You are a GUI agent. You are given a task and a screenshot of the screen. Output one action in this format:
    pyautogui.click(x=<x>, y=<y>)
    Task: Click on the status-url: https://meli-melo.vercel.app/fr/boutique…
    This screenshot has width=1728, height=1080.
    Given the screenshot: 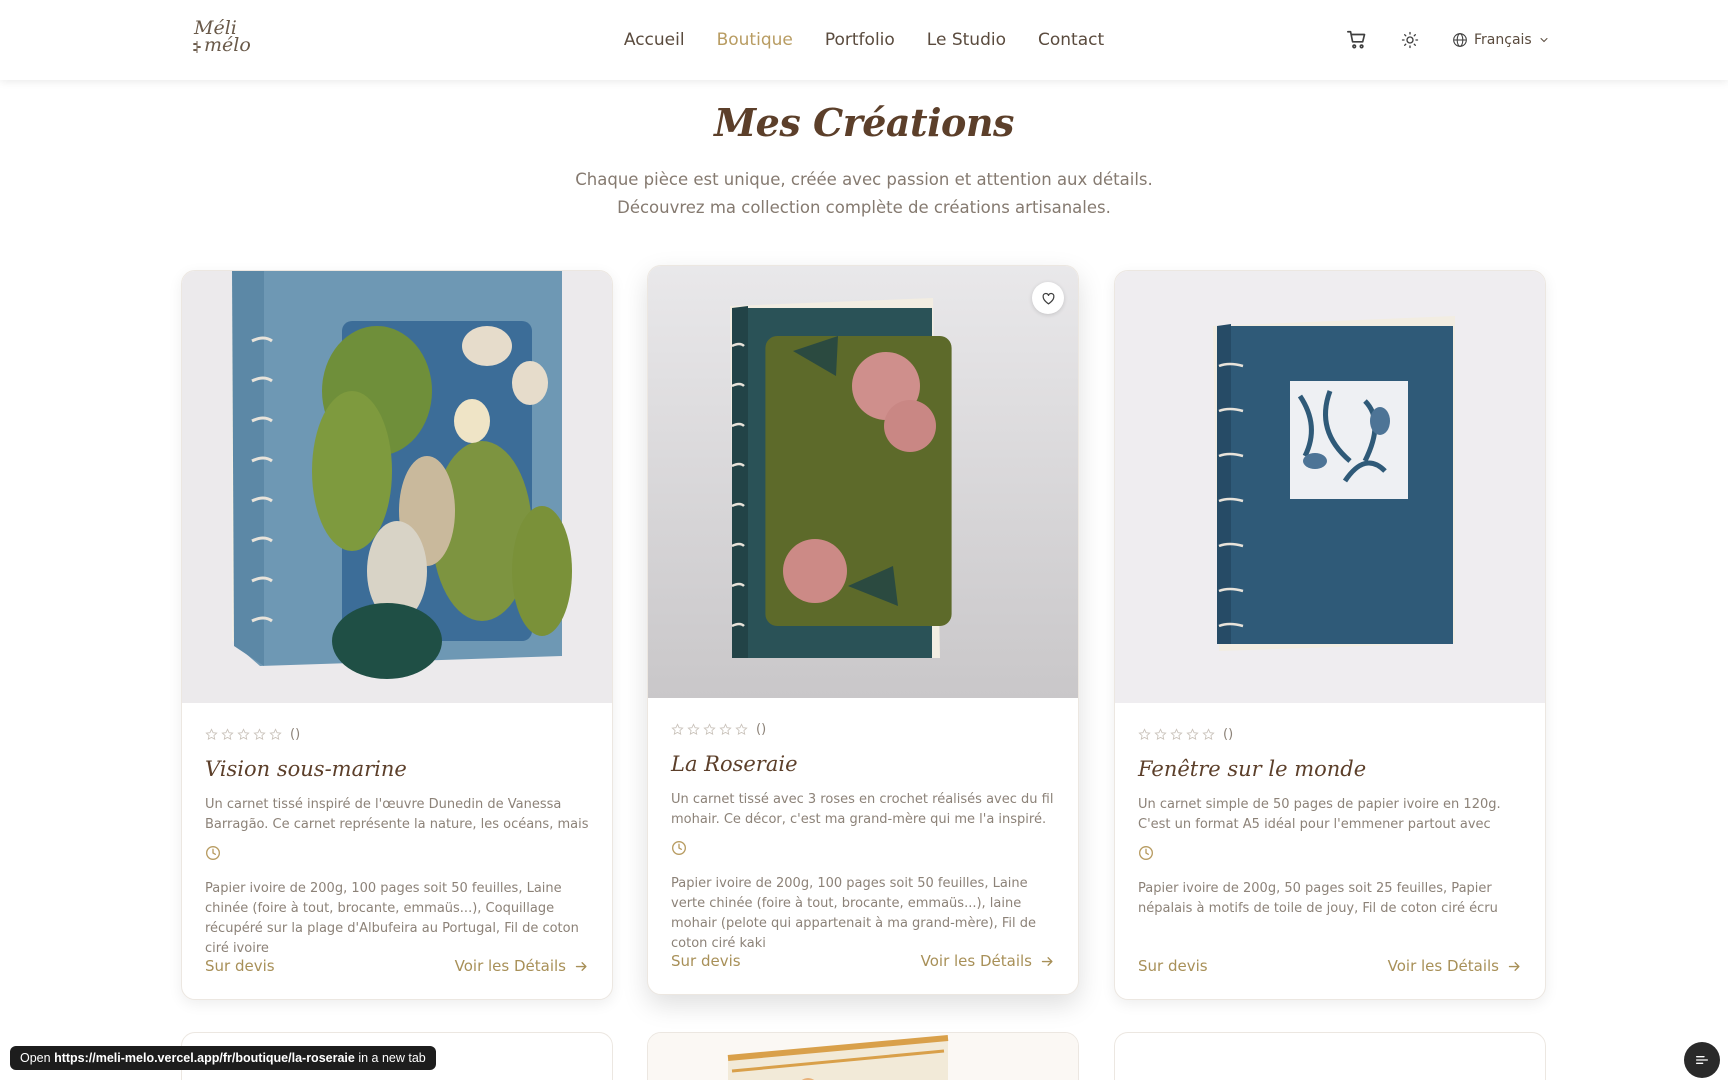 What is the action you would take?
    pyautogui.click(x=204, y=1058)
    